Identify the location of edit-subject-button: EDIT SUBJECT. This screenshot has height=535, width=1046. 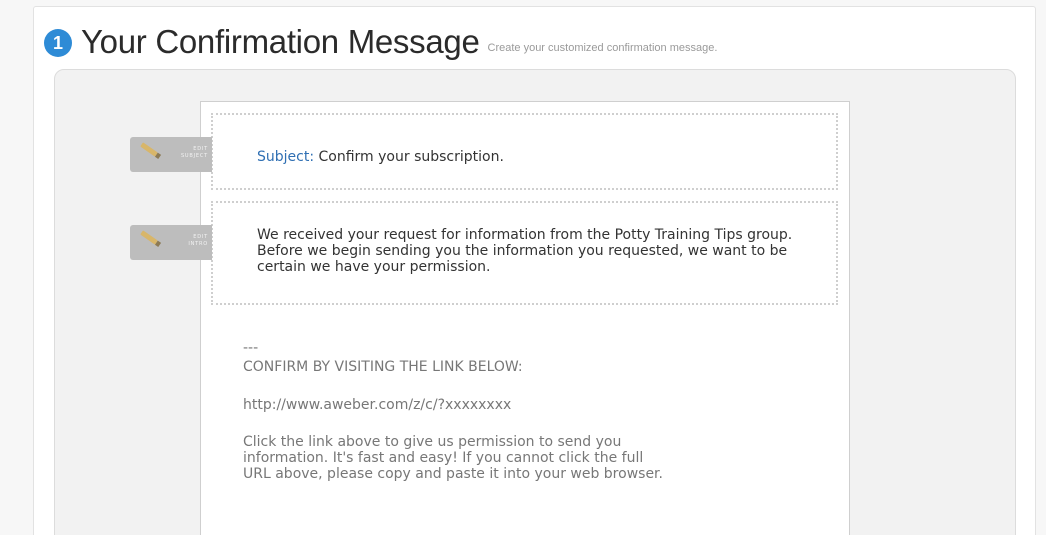
(171, 154).